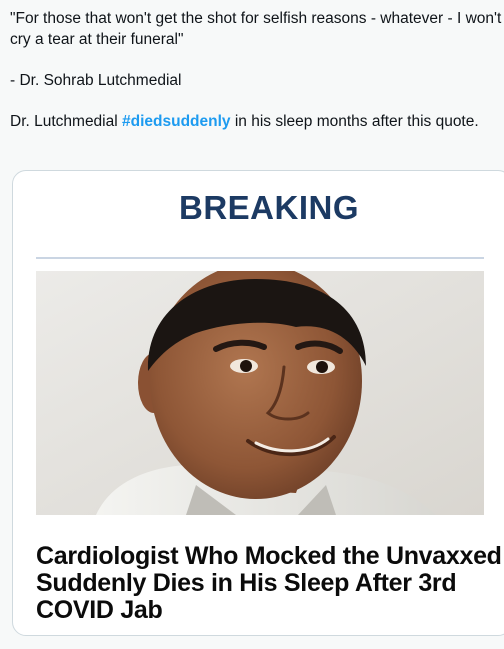 The width and height of the screenshot is (504, 649). I want to click on hashtag-link: #diedsuddenly, so click(176, 121).